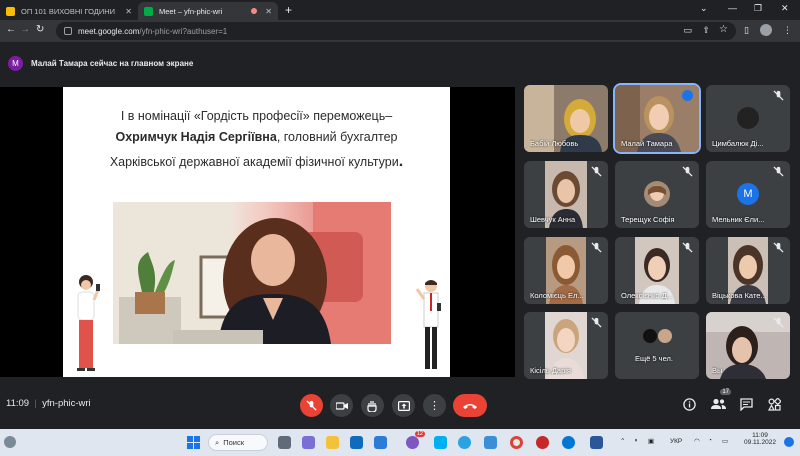  I want to click on screen-recorder-icon, so click(542, 442).